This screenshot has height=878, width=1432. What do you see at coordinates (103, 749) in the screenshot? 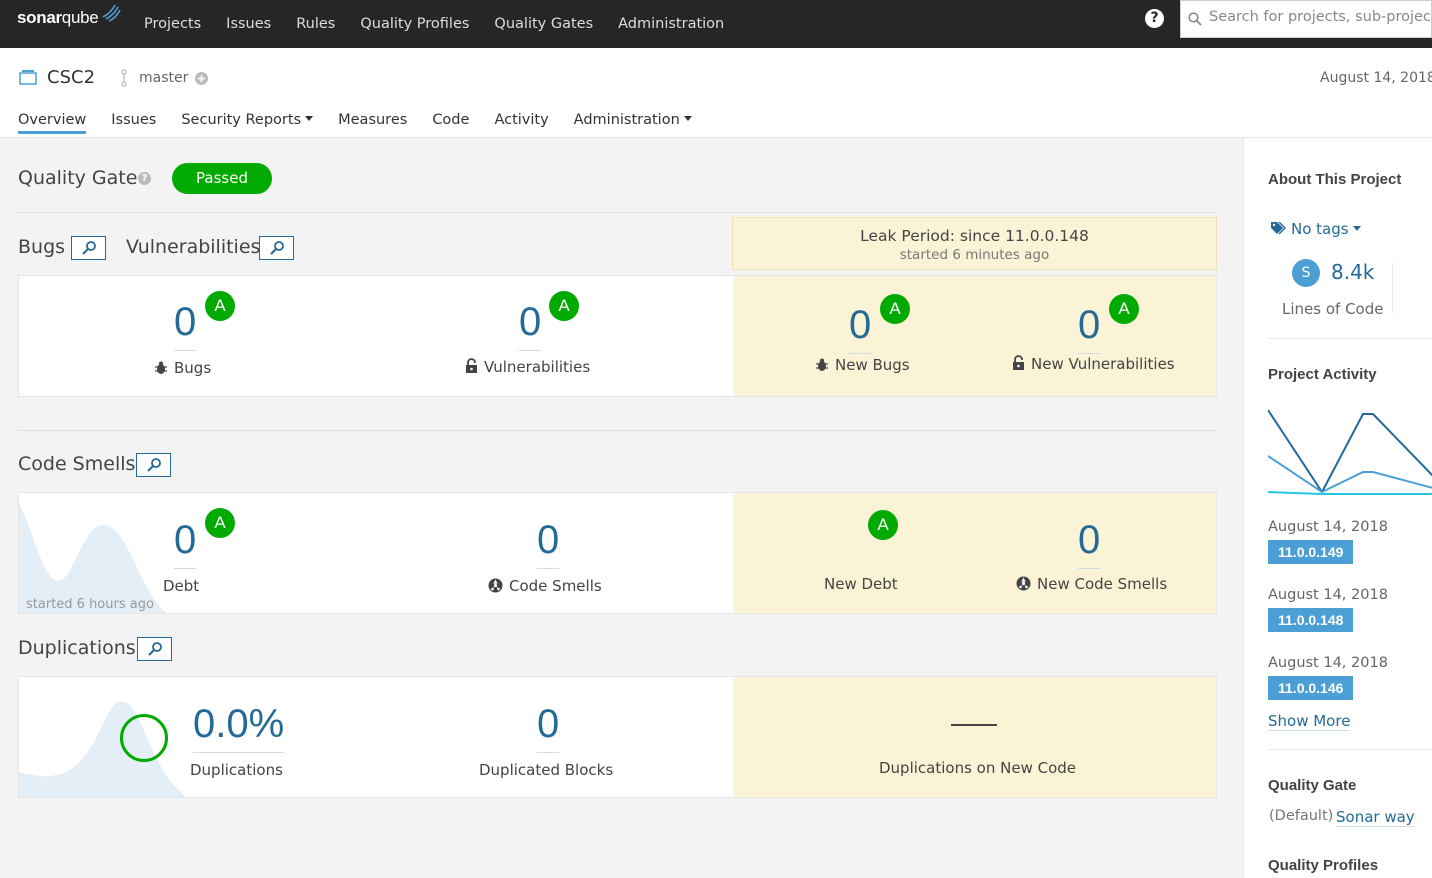
I see `duplications-history-sparkline` at bounding box center [103, 749].